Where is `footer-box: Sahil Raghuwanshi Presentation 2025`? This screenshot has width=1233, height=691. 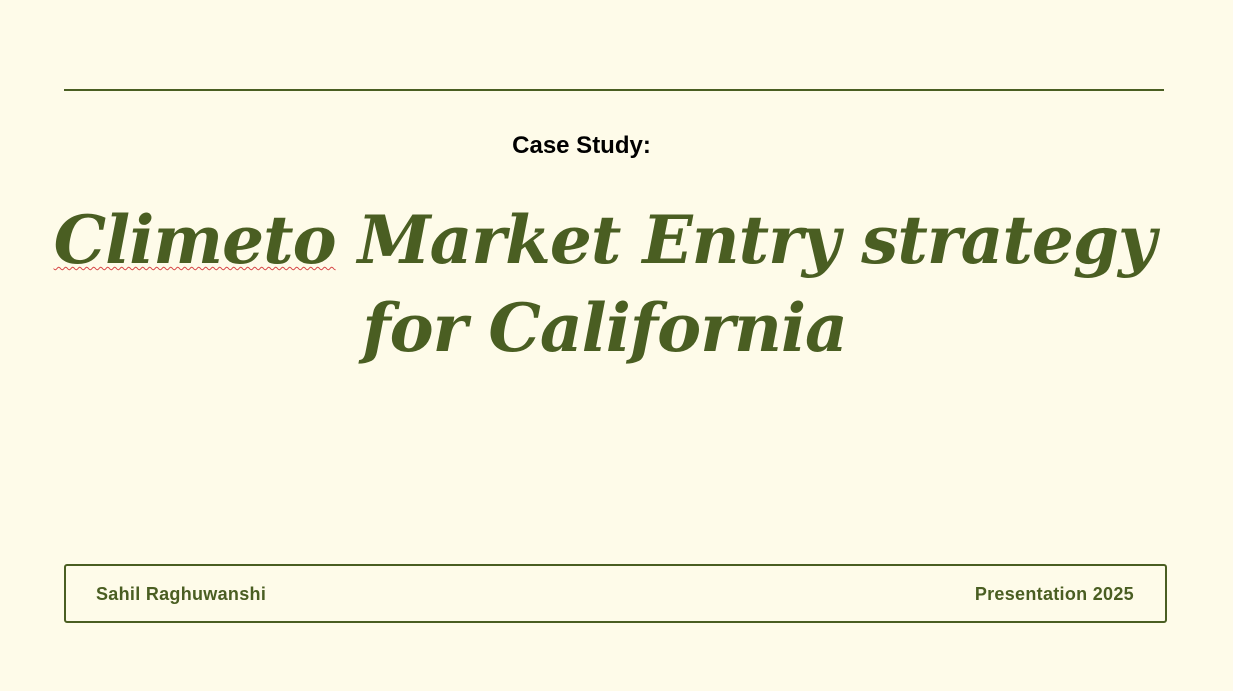
footer-box: Sahil Raghuwanshi Presentation 2025 is located at coordinates (615, 593).